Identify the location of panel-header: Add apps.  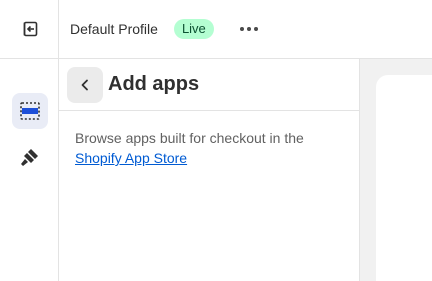
(209, 85).